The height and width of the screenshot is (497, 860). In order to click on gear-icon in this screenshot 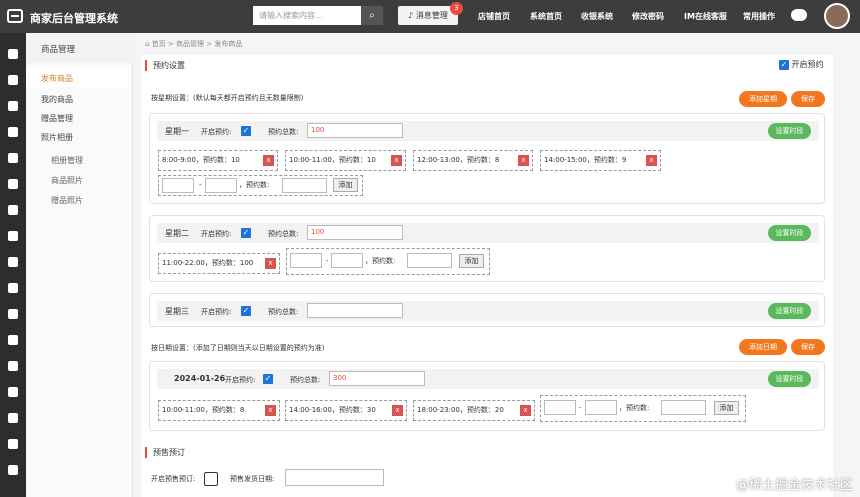, I will do `click(13, 158)`.